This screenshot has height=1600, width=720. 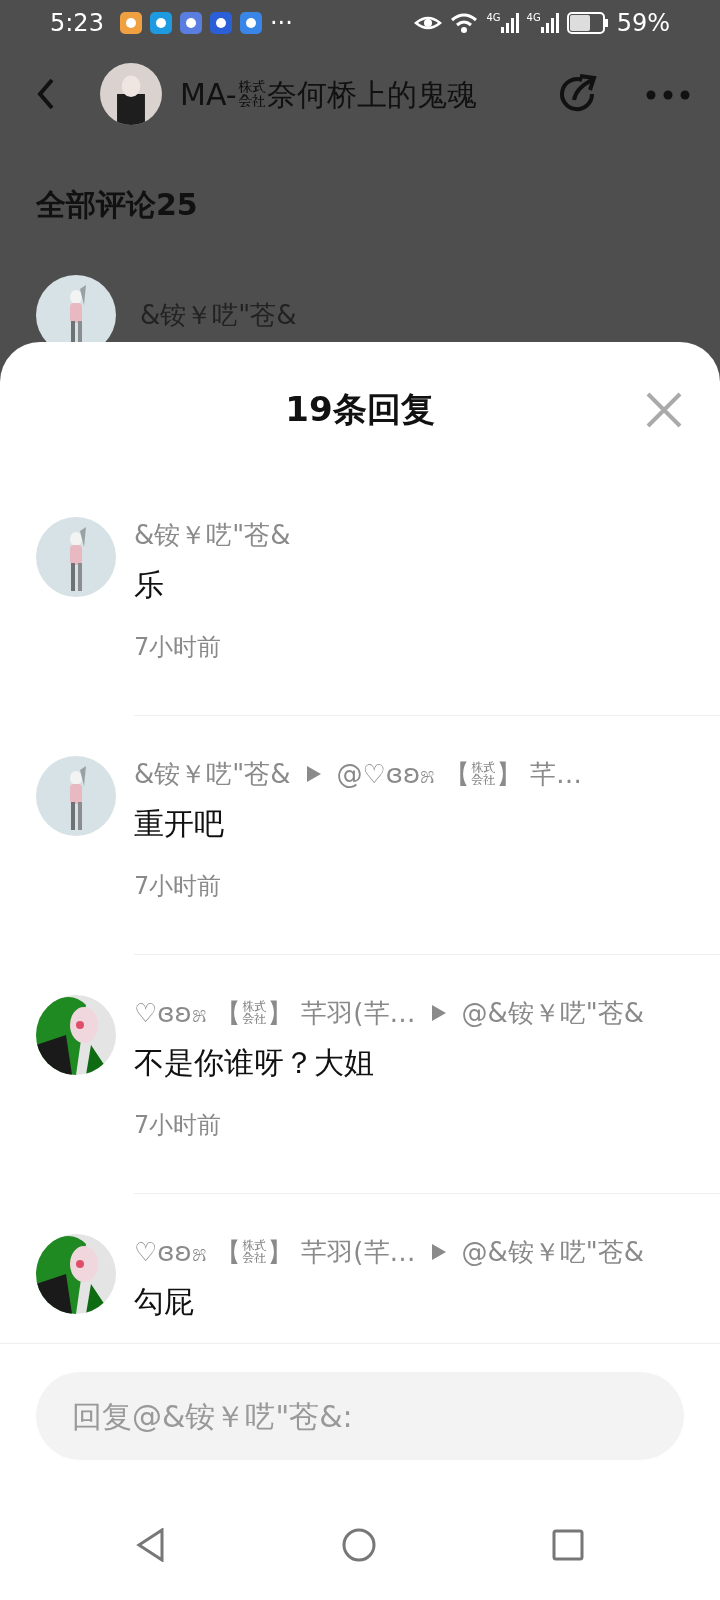 I want to click on more-icon, so click(x=668, y=94).